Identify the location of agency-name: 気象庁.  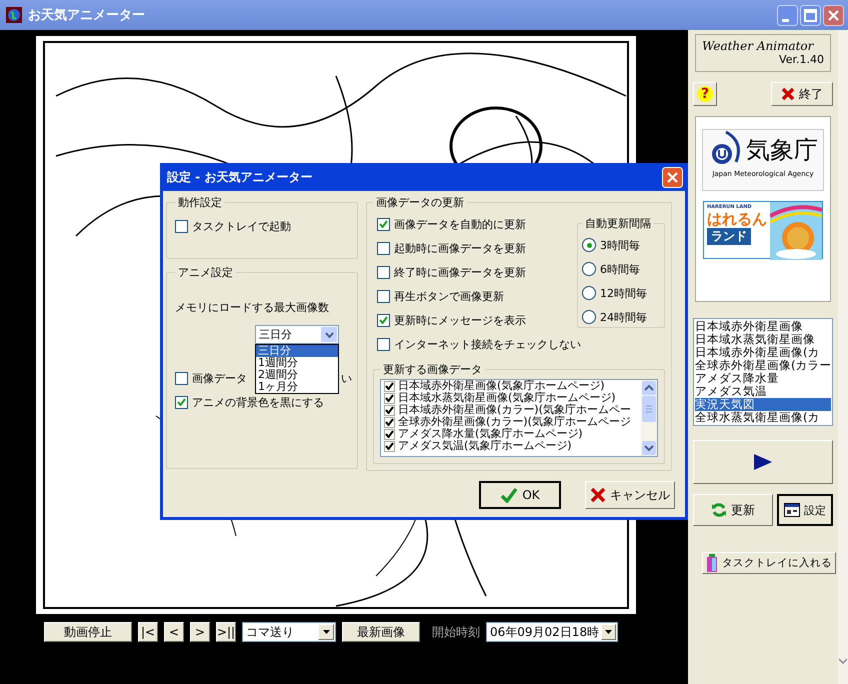
(782, 150).